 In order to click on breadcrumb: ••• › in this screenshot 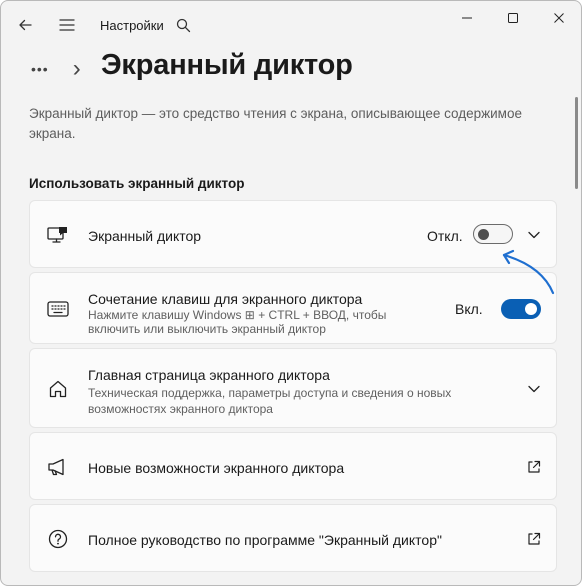, I will do `click(56, 69)`.